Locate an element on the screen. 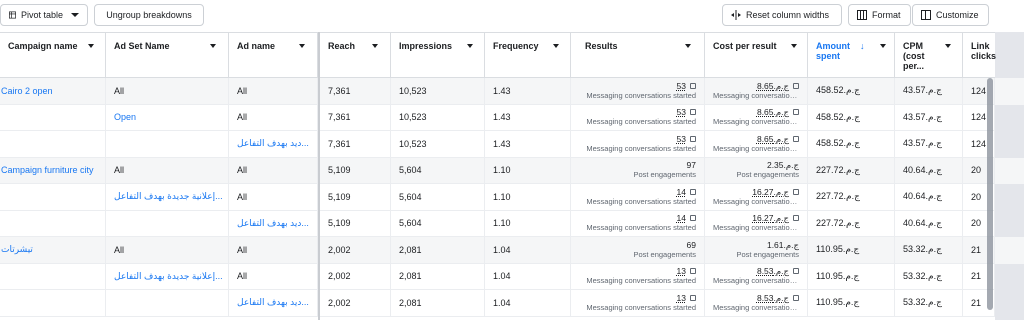 The image size is (1024, 320). results-stack: 97 Post engagements is located at coordinates (637, 170).